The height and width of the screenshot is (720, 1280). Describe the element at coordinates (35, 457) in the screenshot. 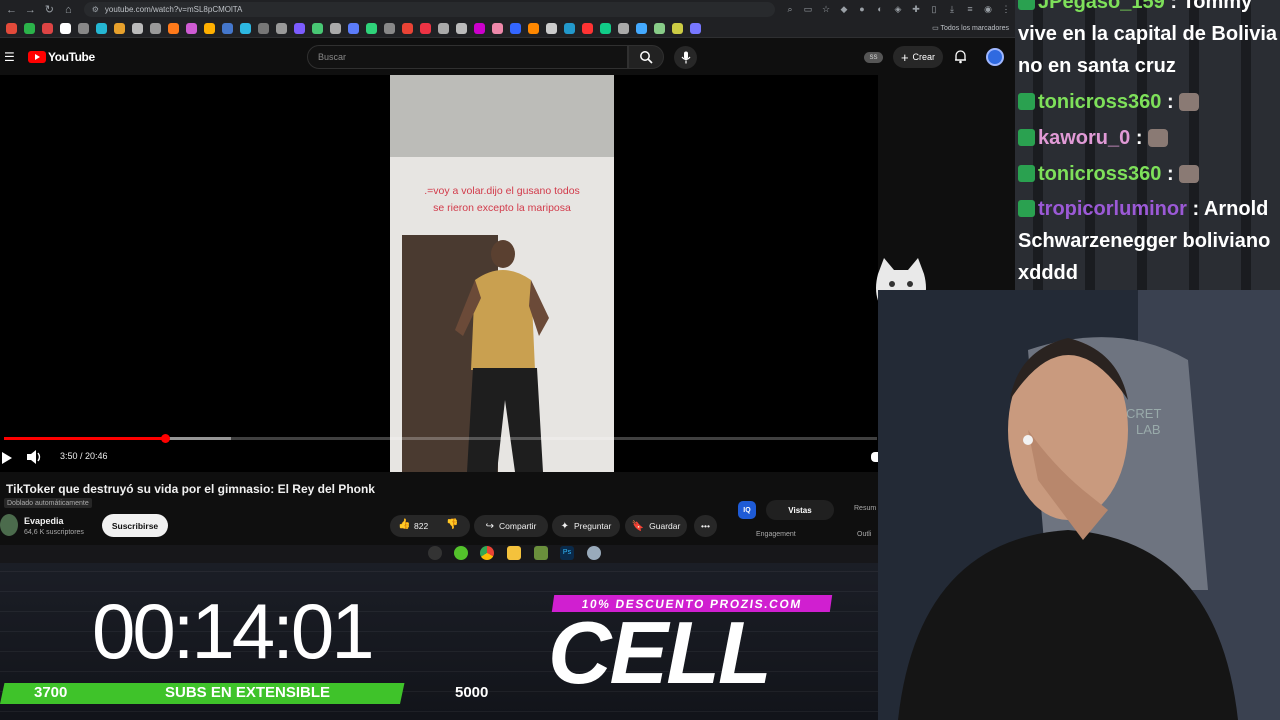

I see `volume-icon` at that location.